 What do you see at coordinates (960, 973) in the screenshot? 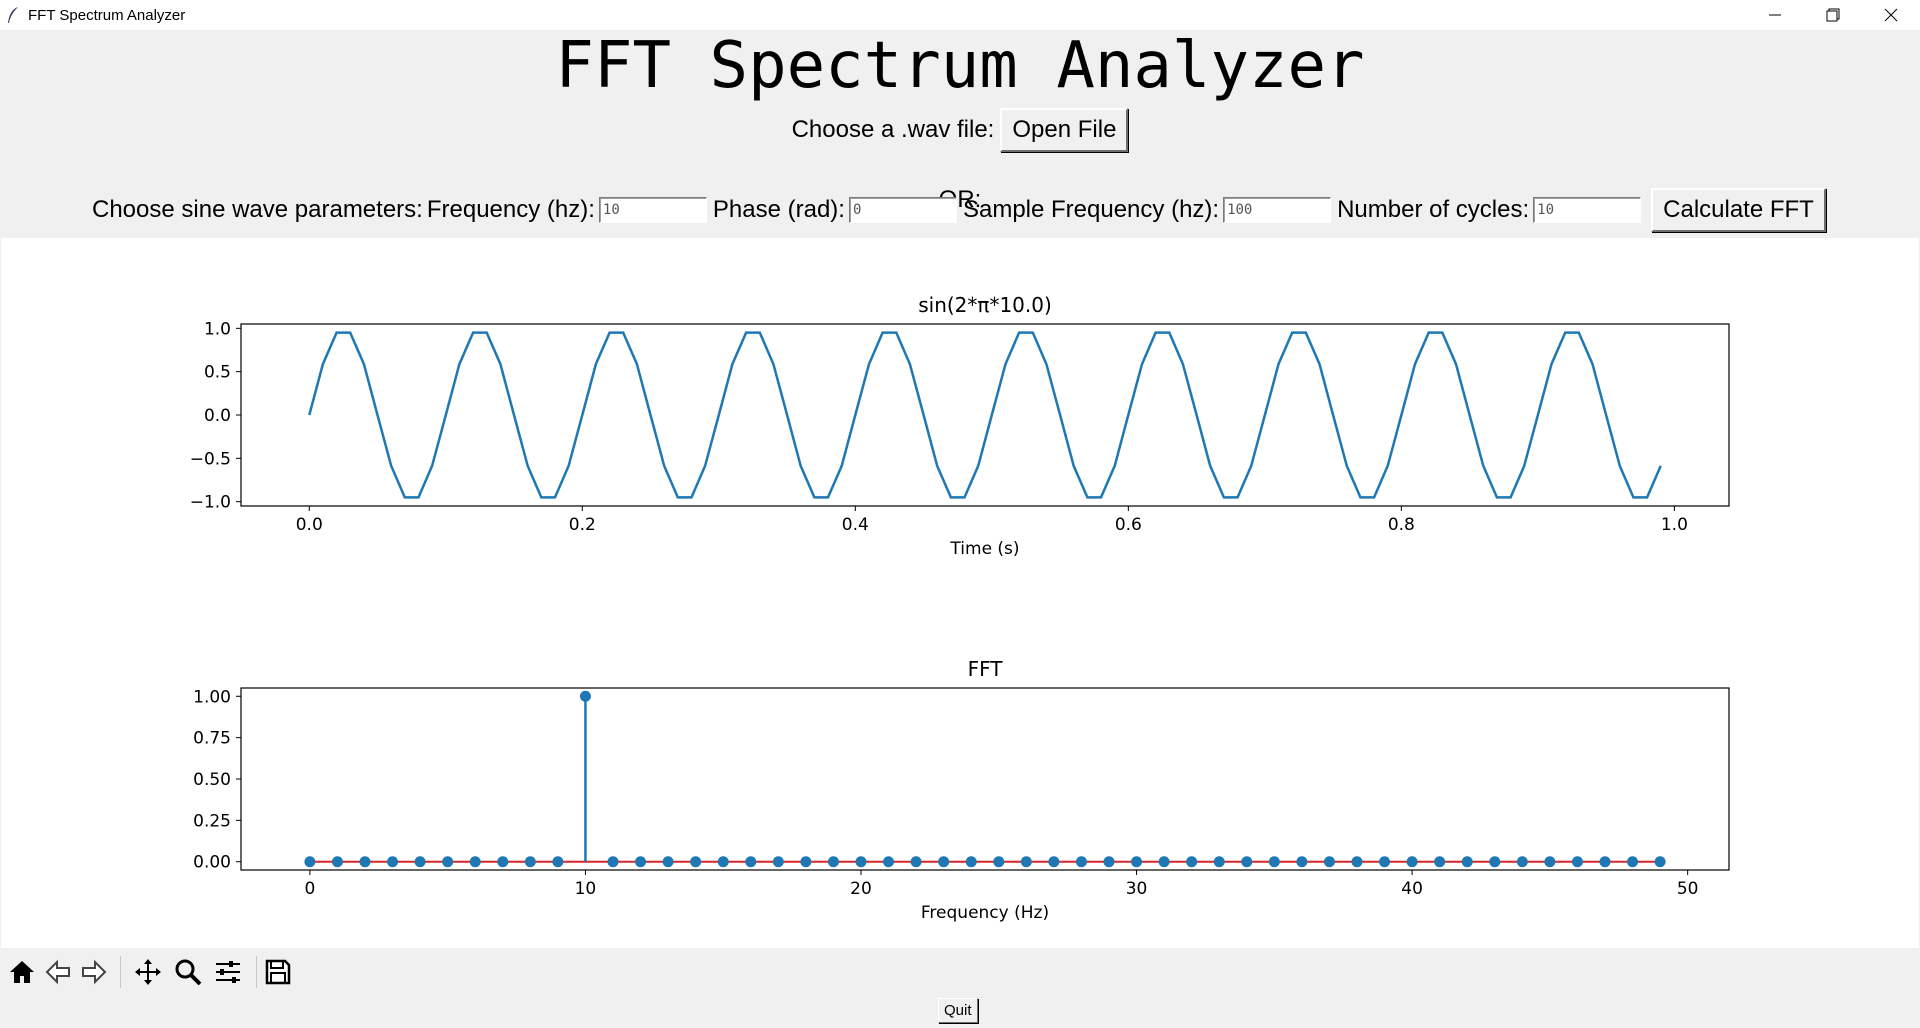
I see `navigation-toolbar` at bounding box center [960, 973].